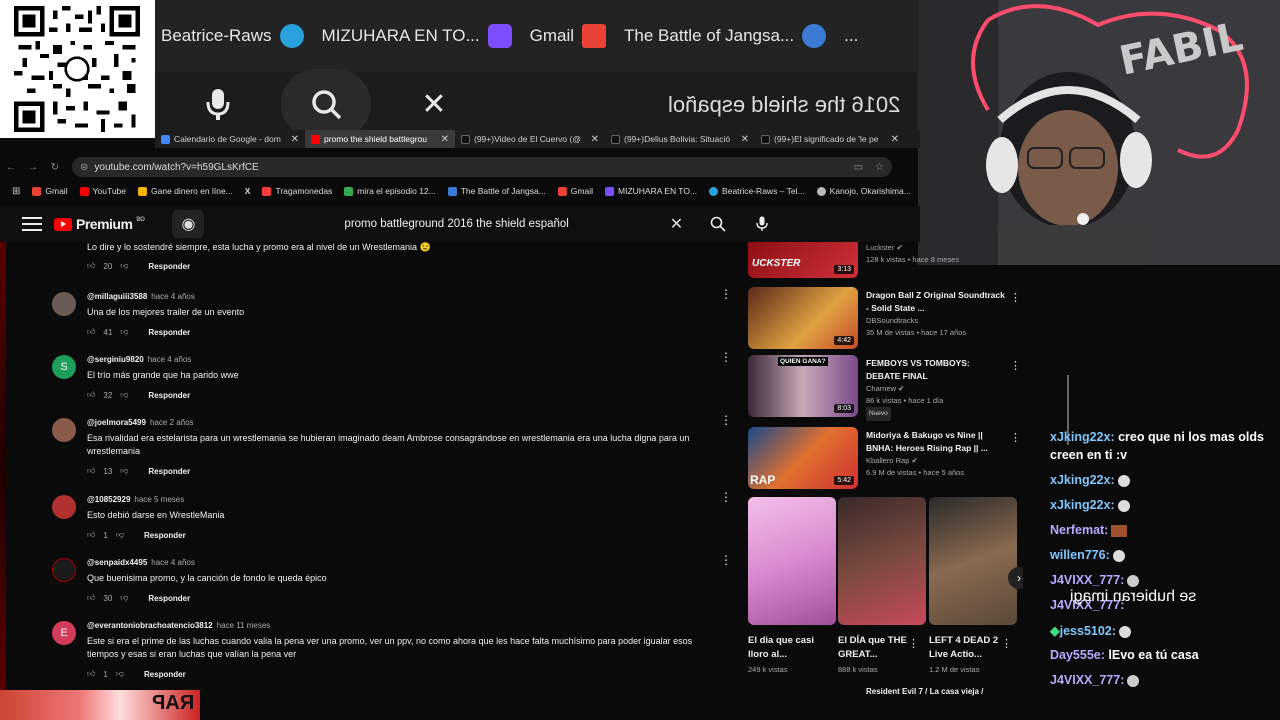 The width and height of the screenshot is (1280, 720). What do you see at coordinates (11, 167) in the screenshot?
I see `back-icon: ←` at bounding box center [11, 167].